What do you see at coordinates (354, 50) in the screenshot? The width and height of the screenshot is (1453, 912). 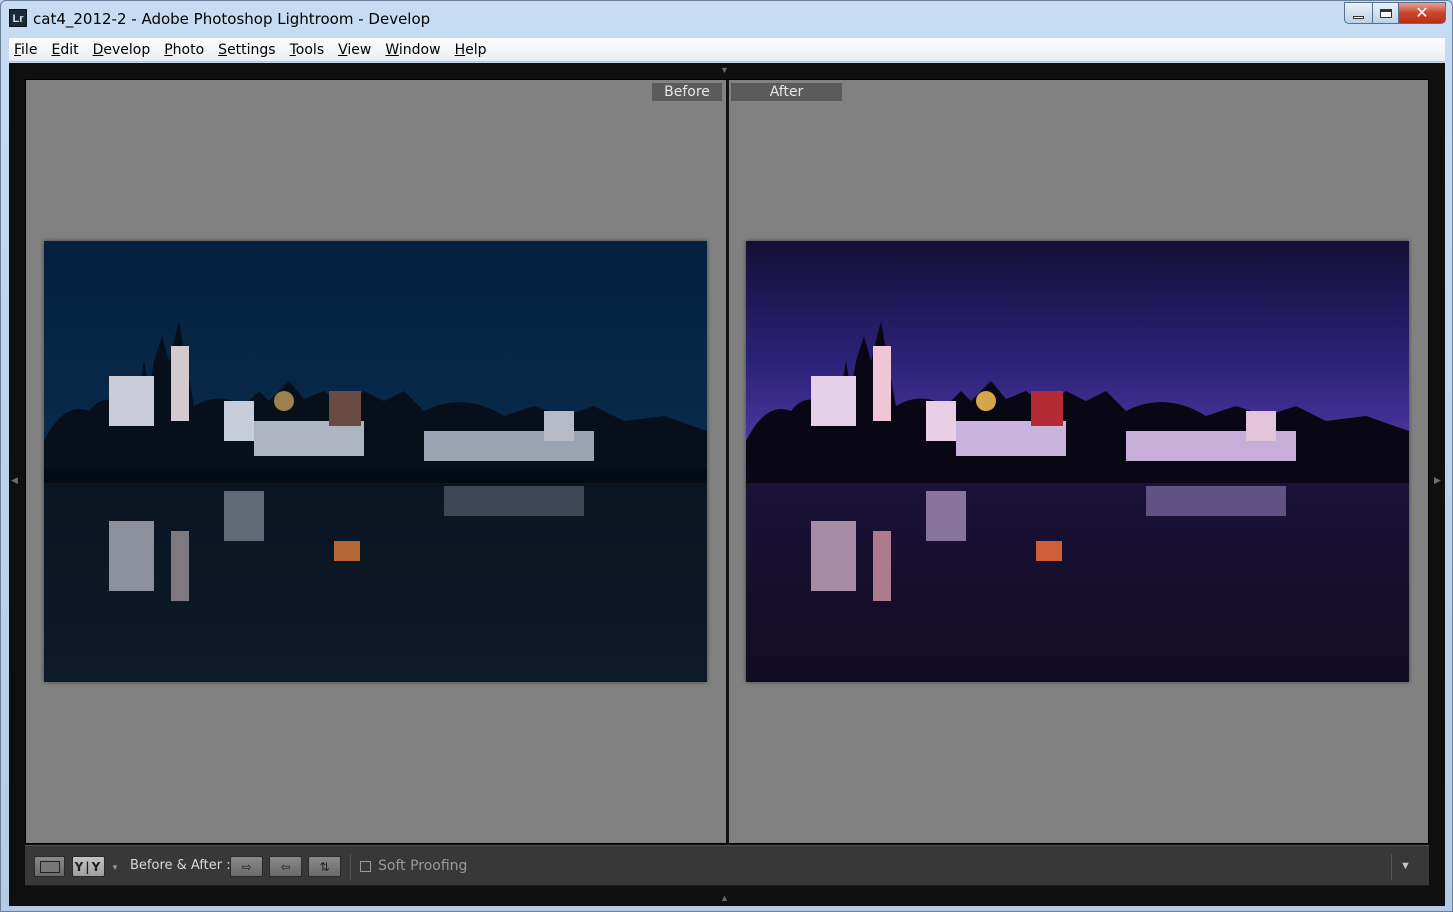 I see `menu-view: View` at bounding box center [354, 50].